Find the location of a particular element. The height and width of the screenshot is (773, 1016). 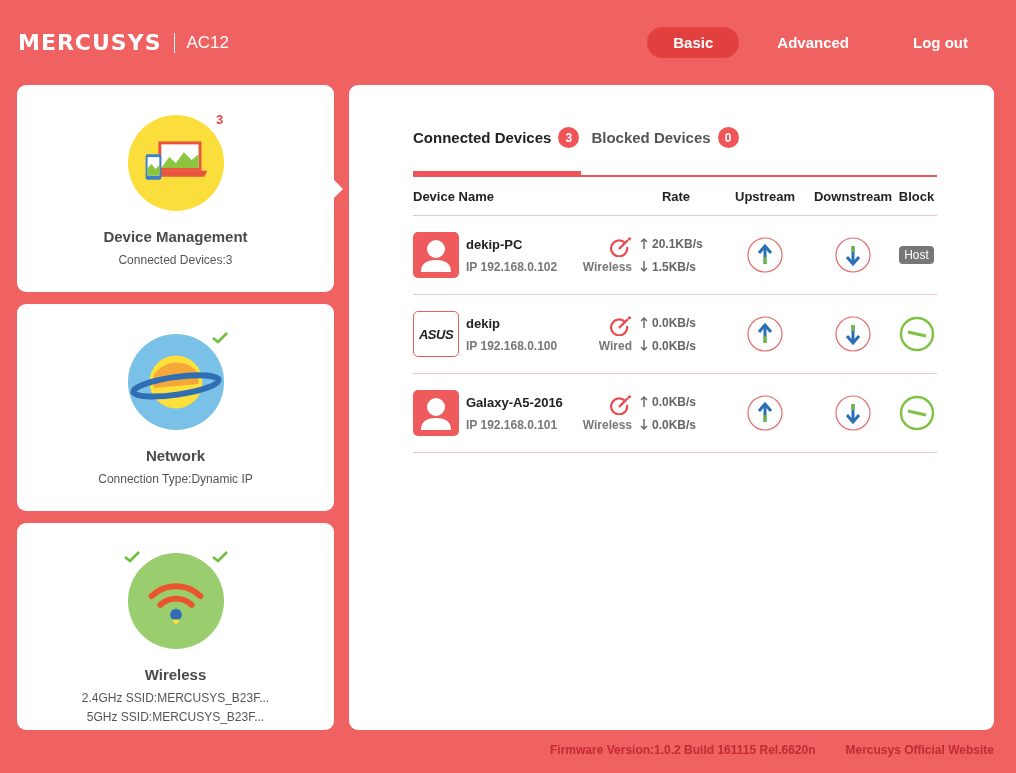

wifi-icon is located at coordinates (175, 601).